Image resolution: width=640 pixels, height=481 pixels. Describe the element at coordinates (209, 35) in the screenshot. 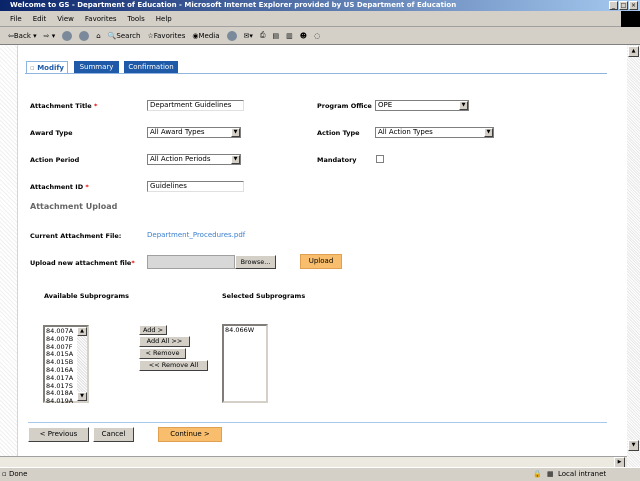

I see `media-label: Media` at that location.